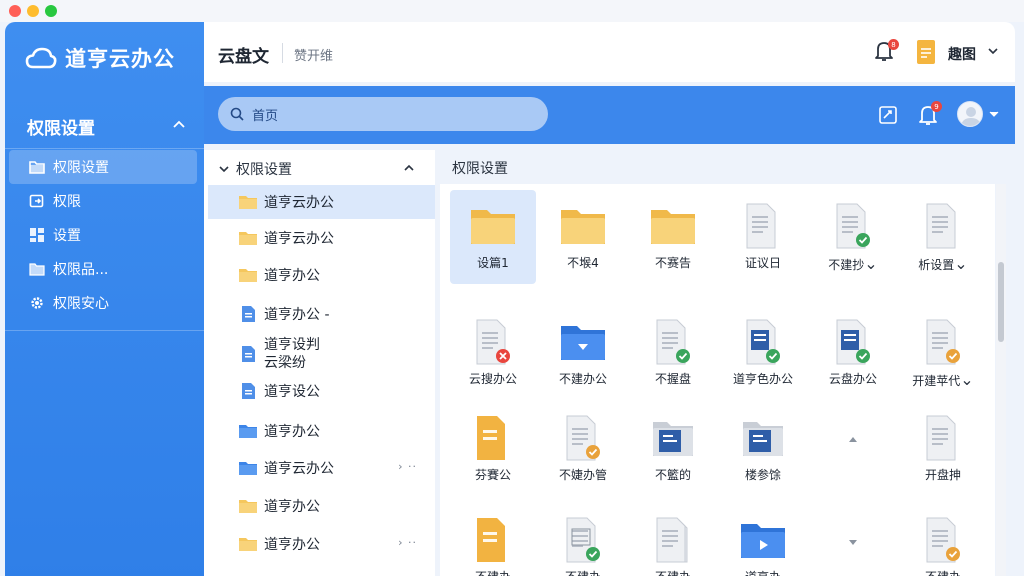 The width and height of the screenshot is (1024, 576). What do you see at coordinates (673, 237) in the screenshot?
I see `file-tile: 不赛告` at bounding box center [673, 237].